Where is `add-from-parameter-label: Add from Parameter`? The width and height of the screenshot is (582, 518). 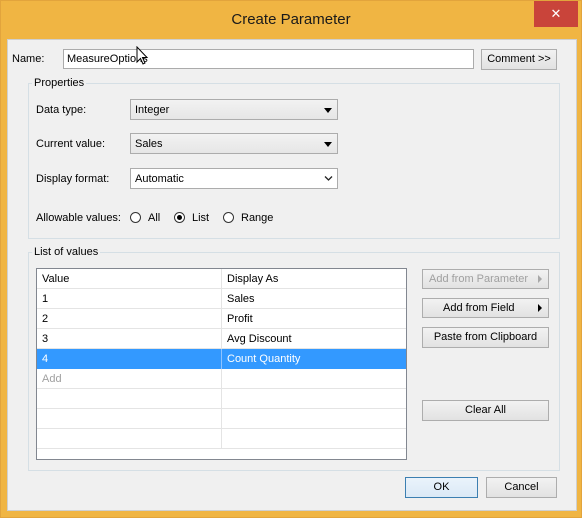
add-from-parameter-label: Add from Parameter is located at coordinates (479, 279).